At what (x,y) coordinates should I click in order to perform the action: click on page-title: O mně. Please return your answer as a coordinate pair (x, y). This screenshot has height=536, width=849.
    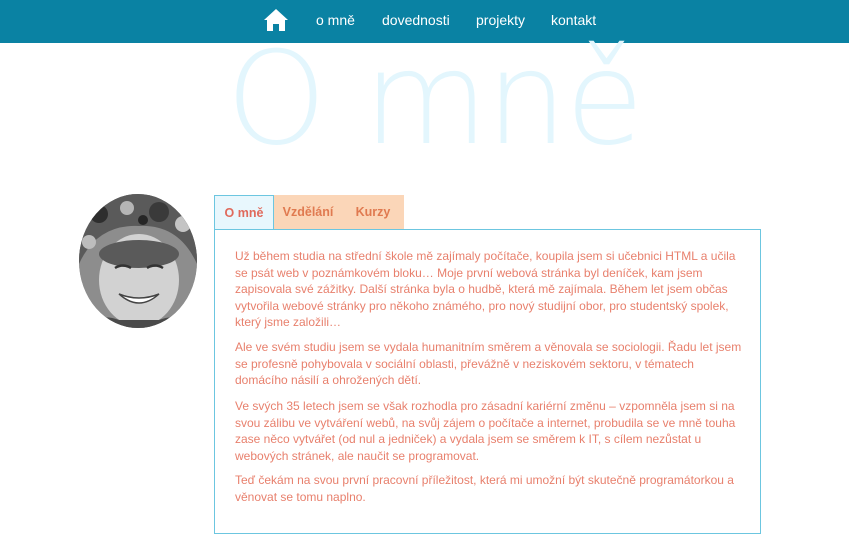
    Looking at the image, I should click on (435, 99).